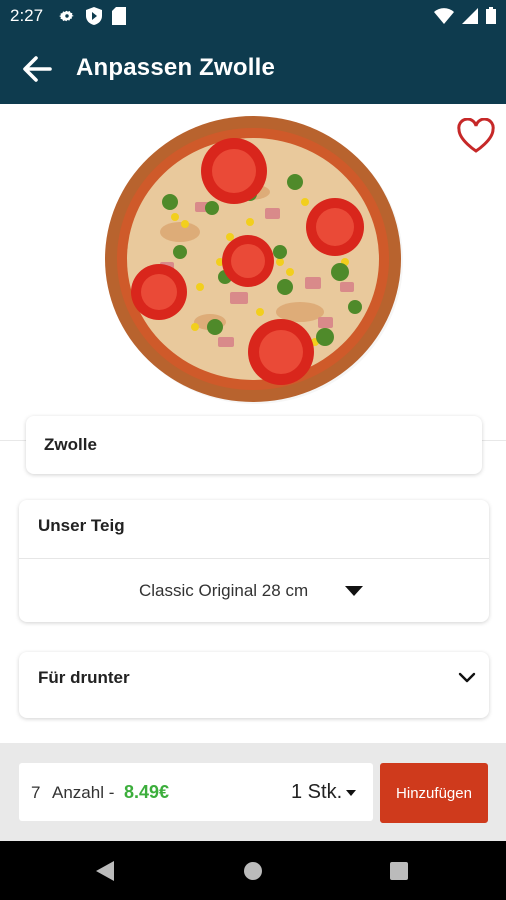  I want to click on under-toppings-card: Für drunter, so click(254, 685).